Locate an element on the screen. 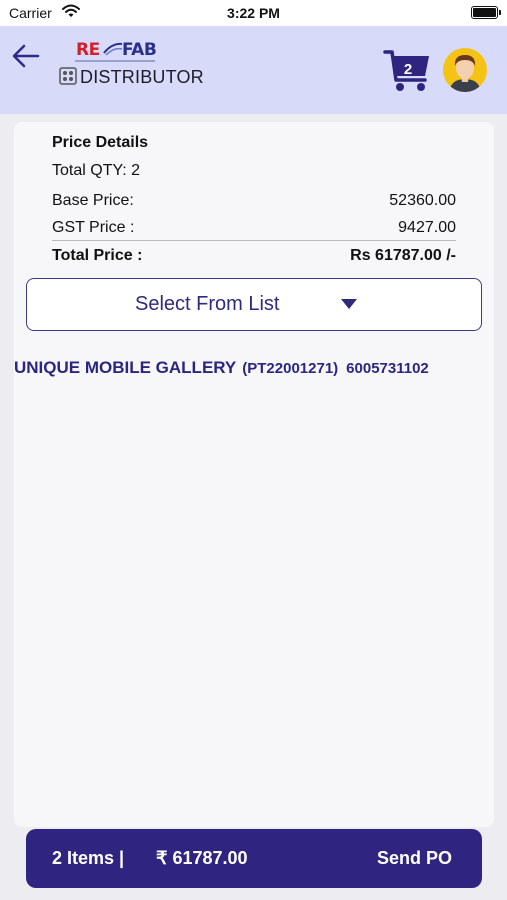  app-header: RE FAB DISTRIBUTOR 2 is located at coordinates (253, 70).